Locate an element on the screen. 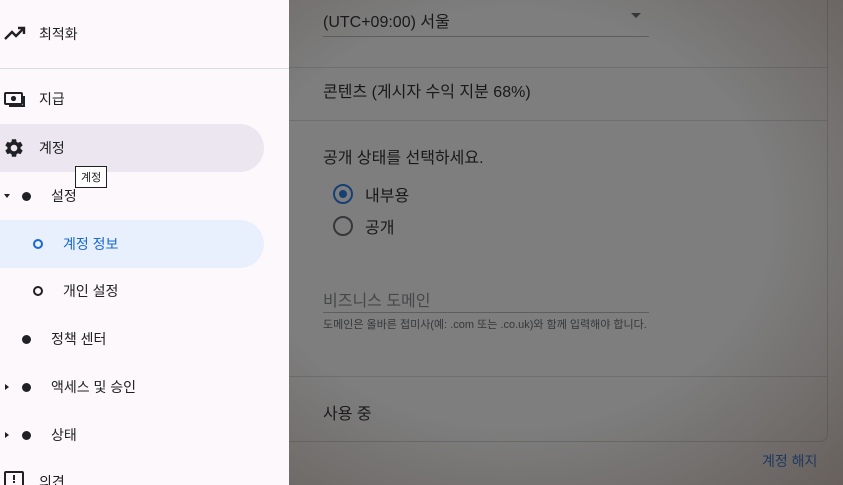 Image resolution: width=843 pixels, height=485 pixels. sidebar-item-access-authorization: 액세스 및 승인 is located at coordinates (132, 387).